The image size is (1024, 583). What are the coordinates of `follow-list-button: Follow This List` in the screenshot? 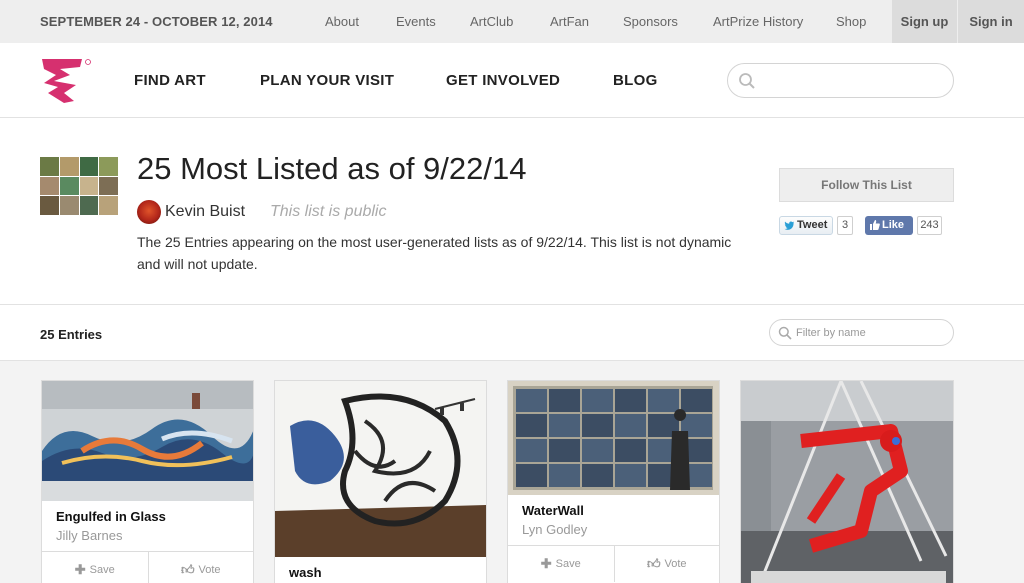 It's located at (866, 185).